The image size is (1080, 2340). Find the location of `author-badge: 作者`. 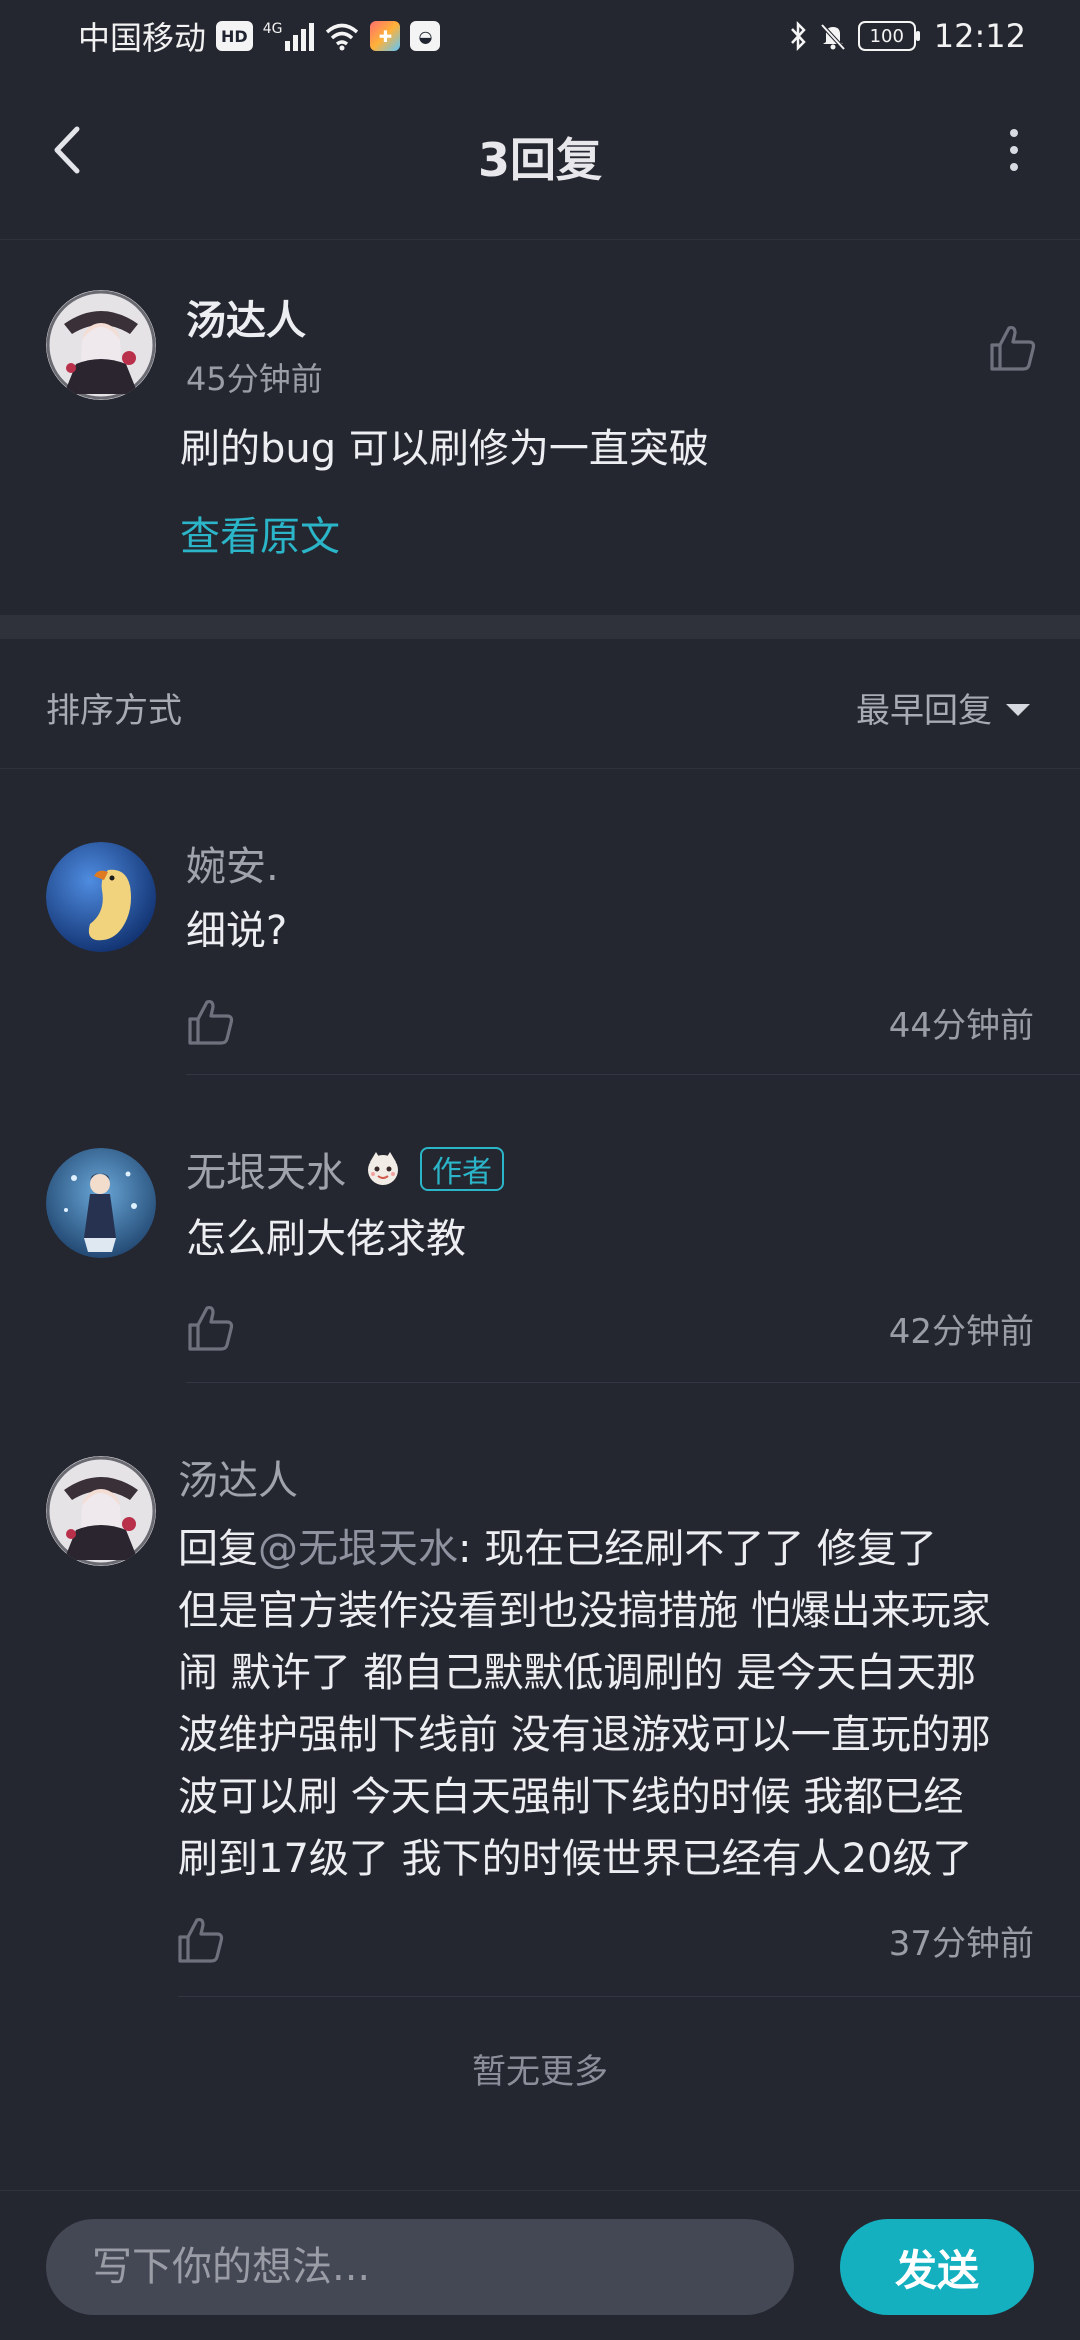

author-badge: 作者 is located at coordinates (462, 1169).